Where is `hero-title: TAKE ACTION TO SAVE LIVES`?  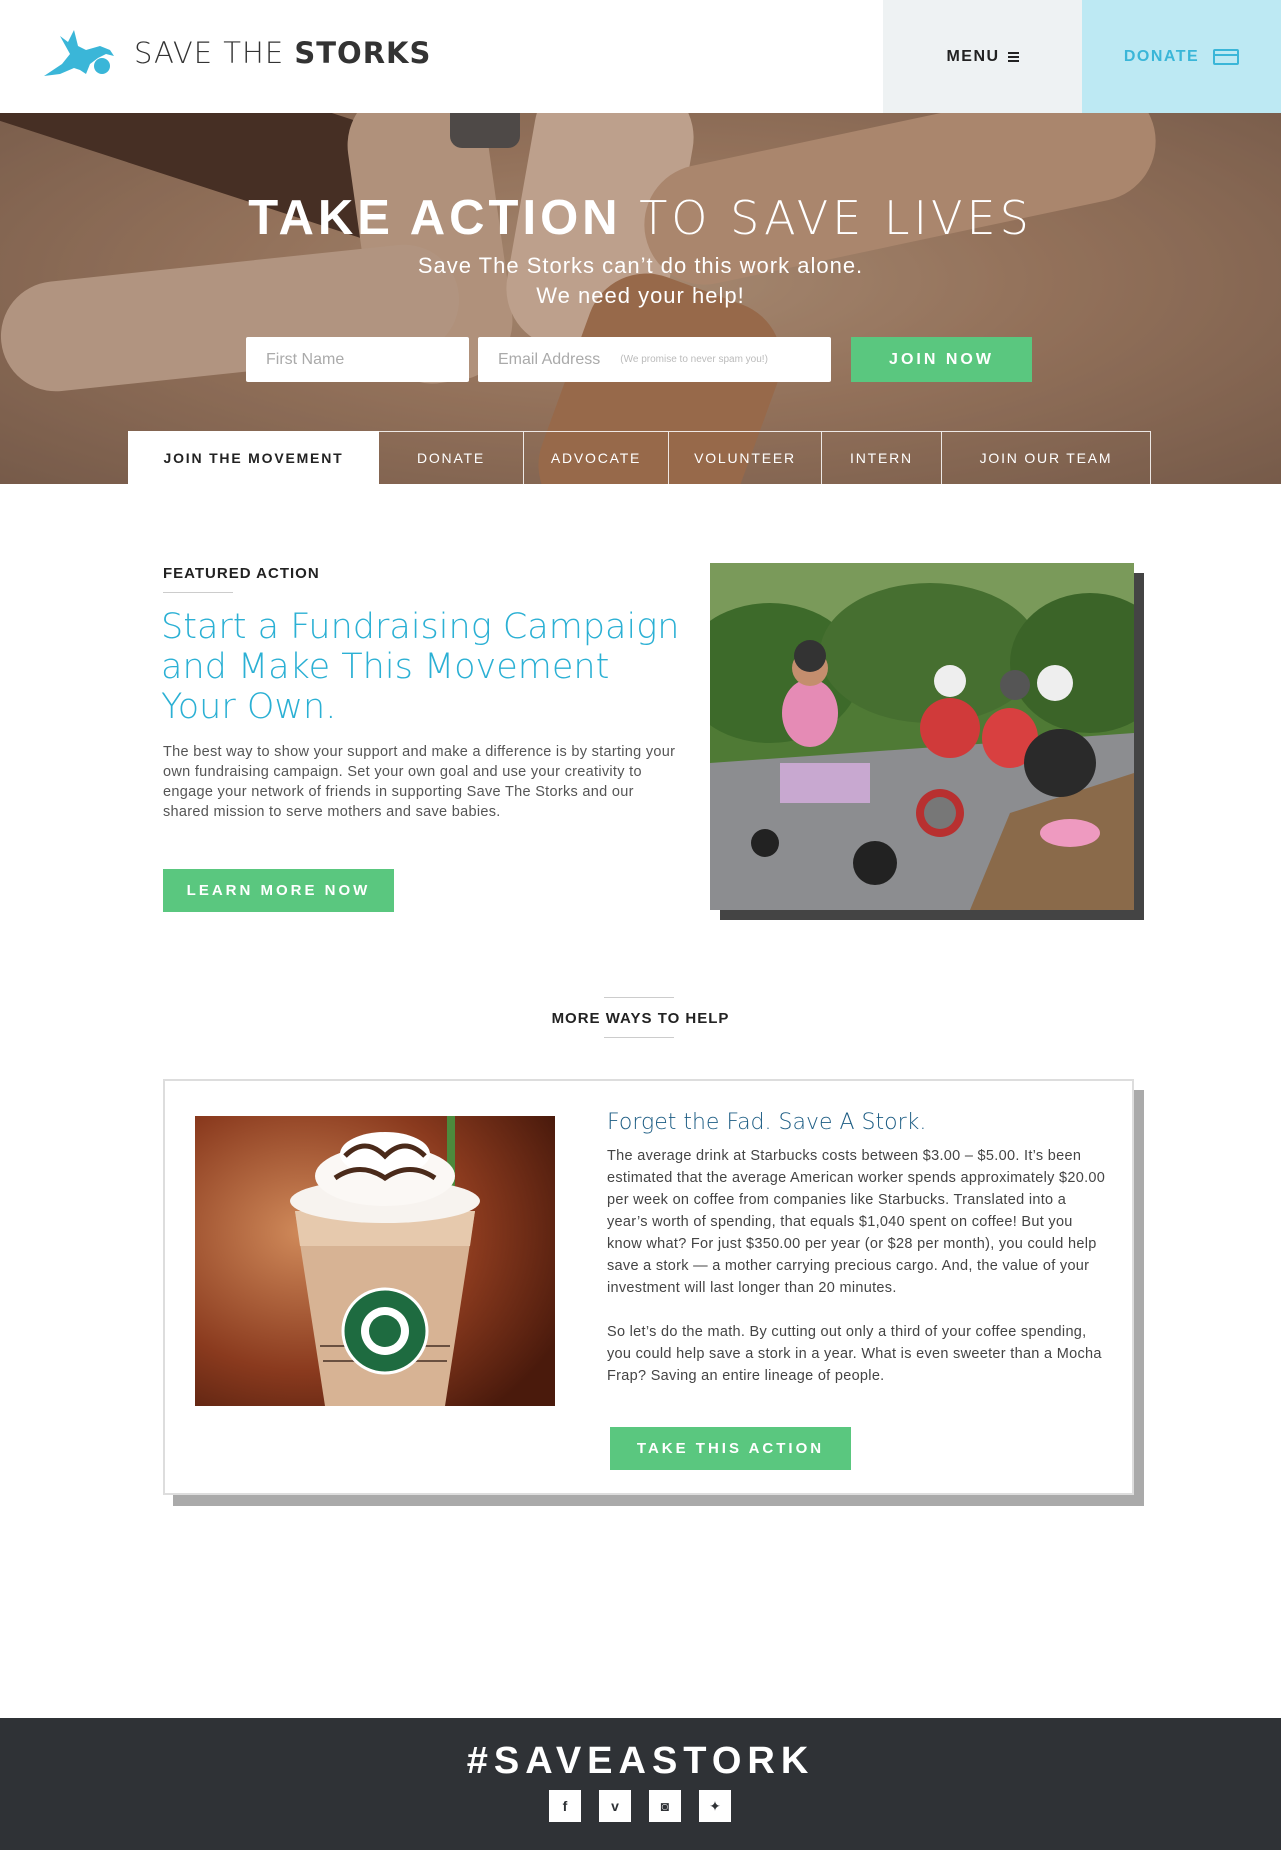
hero-title: TAKE ACTION TO SAVE LIVES is located at coordinates (640, 218).